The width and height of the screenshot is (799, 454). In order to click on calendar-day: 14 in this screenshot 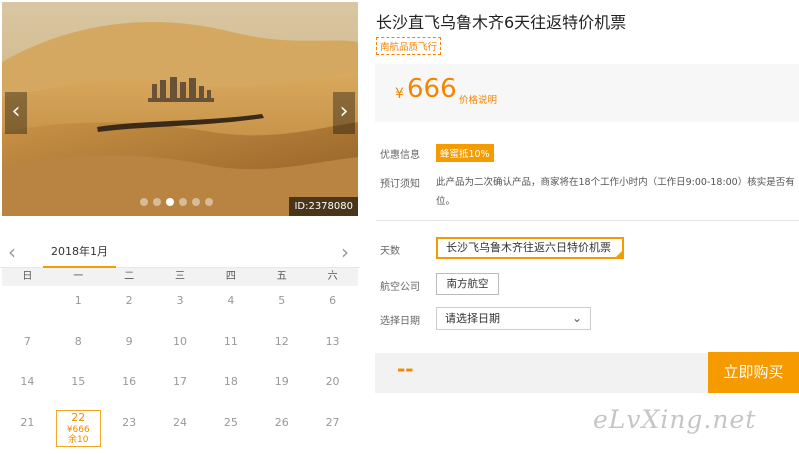, I will do `click(27, 387)`.